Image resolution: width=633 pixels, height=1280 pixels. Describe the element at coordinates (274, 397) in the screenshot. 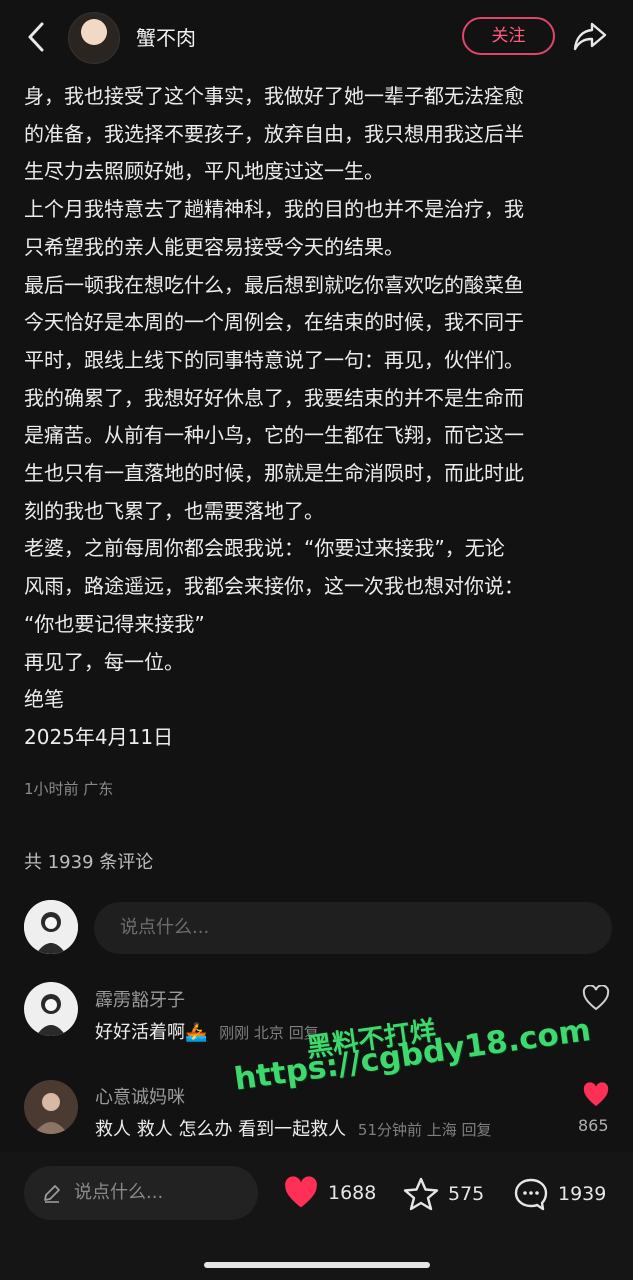

I see `post-line: 我的确累了，我想好好休息了，我要结束的并不是生命而` at that location.